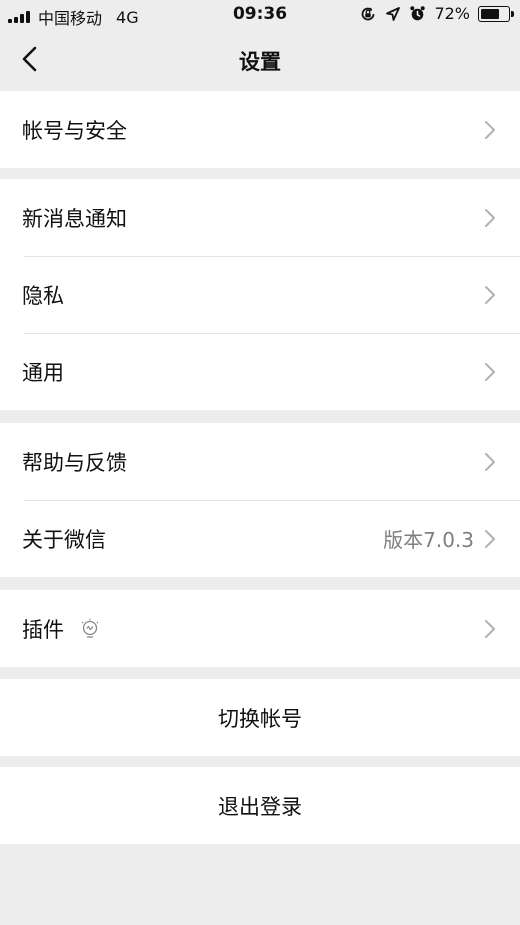  What do you see at coordinates (64, 539) in the screenshot?
I see `row-label: 关于微信` at bounding box center [64, 539].